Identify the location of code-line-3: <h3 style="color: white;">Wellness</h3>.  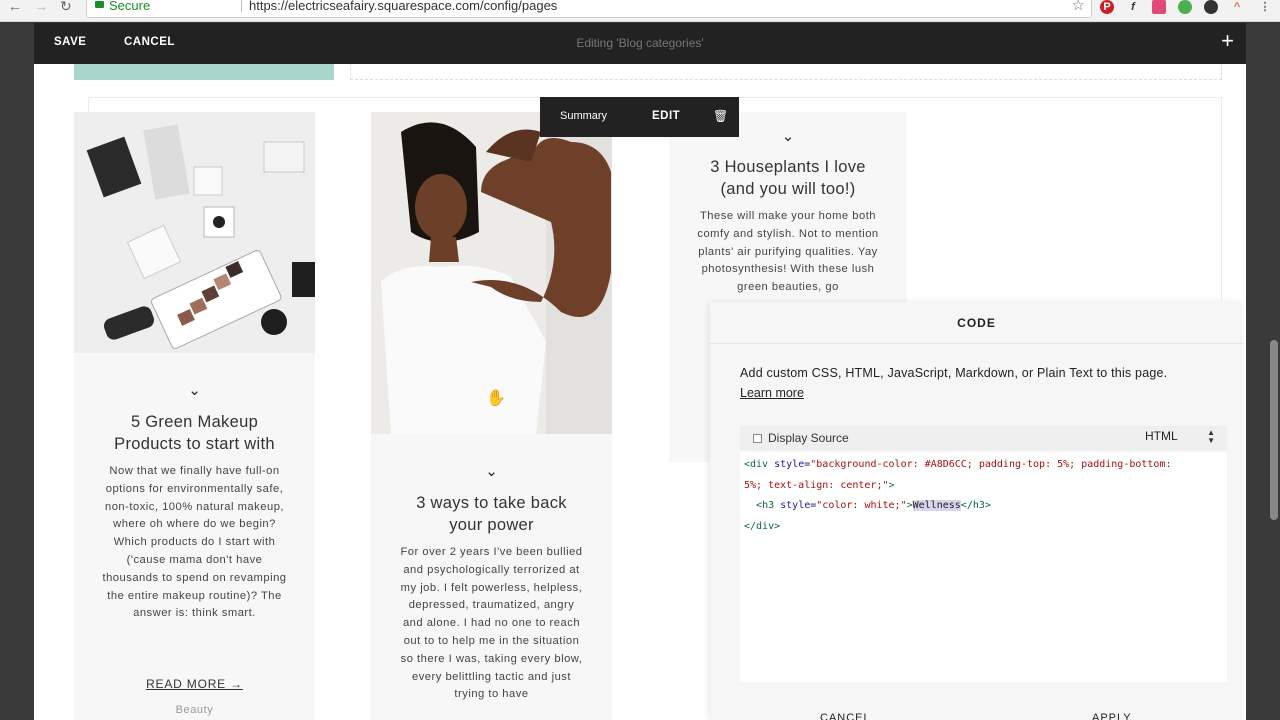
(873, 505).